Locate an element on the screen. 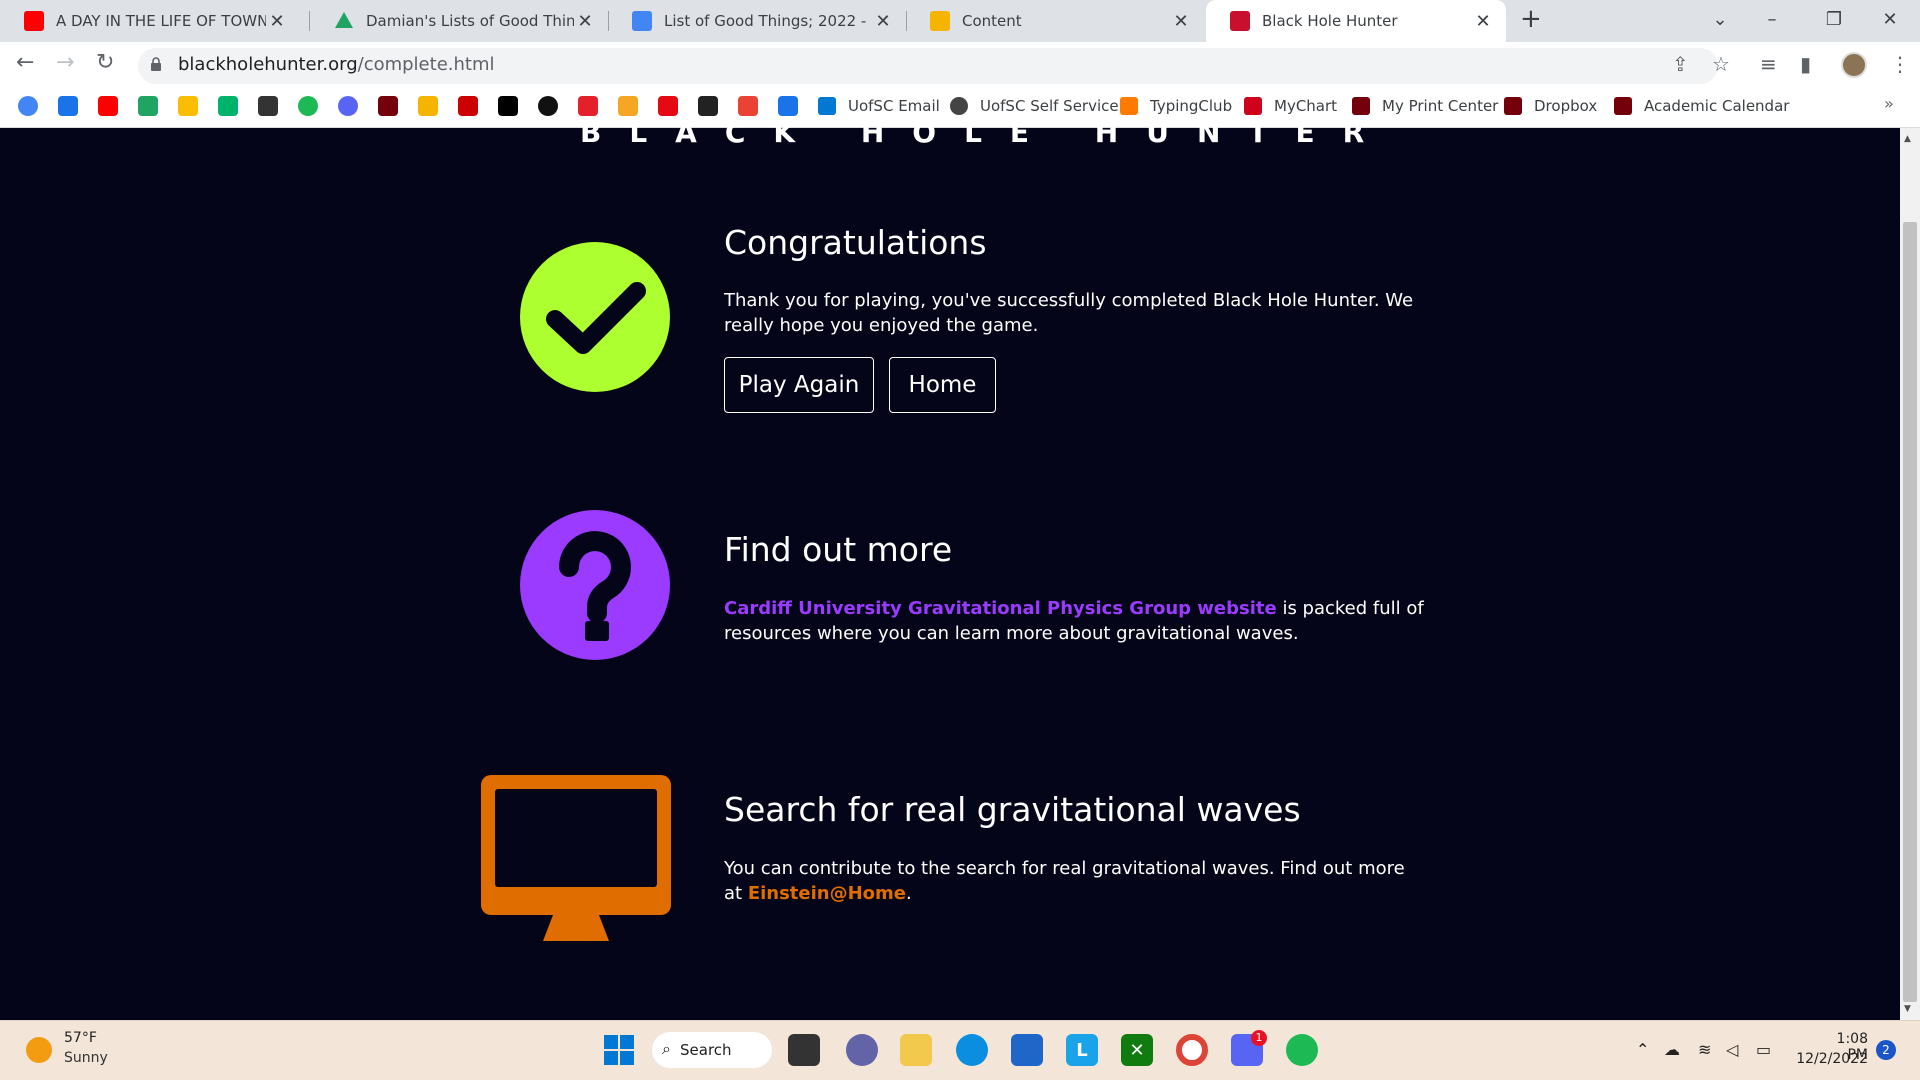 The height and width of the screenshot is (1080, 1920). new-tab-button: + is located at coordinates (1531, 19).